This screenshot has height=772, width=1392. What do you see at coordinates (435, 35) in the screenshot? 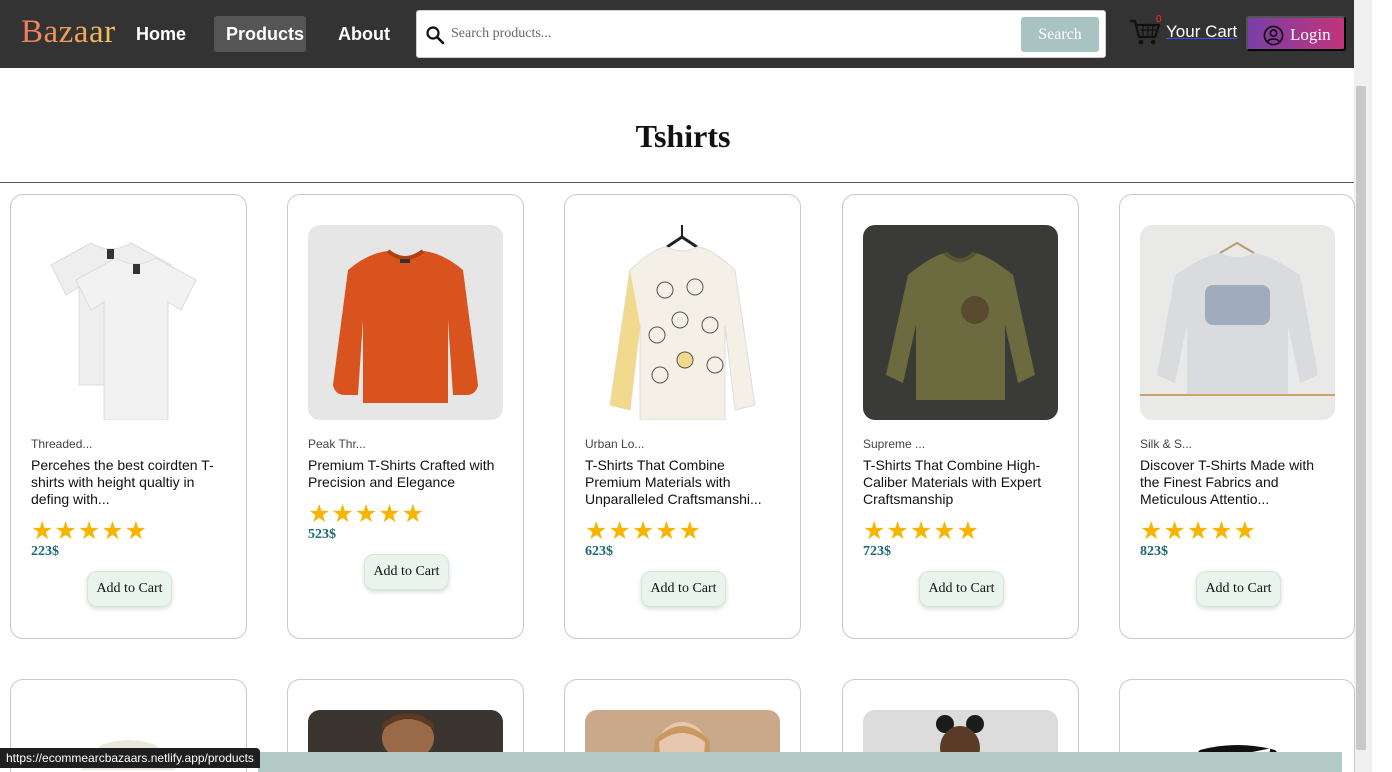
I see `search-icon` at bounding box center [435, 35].